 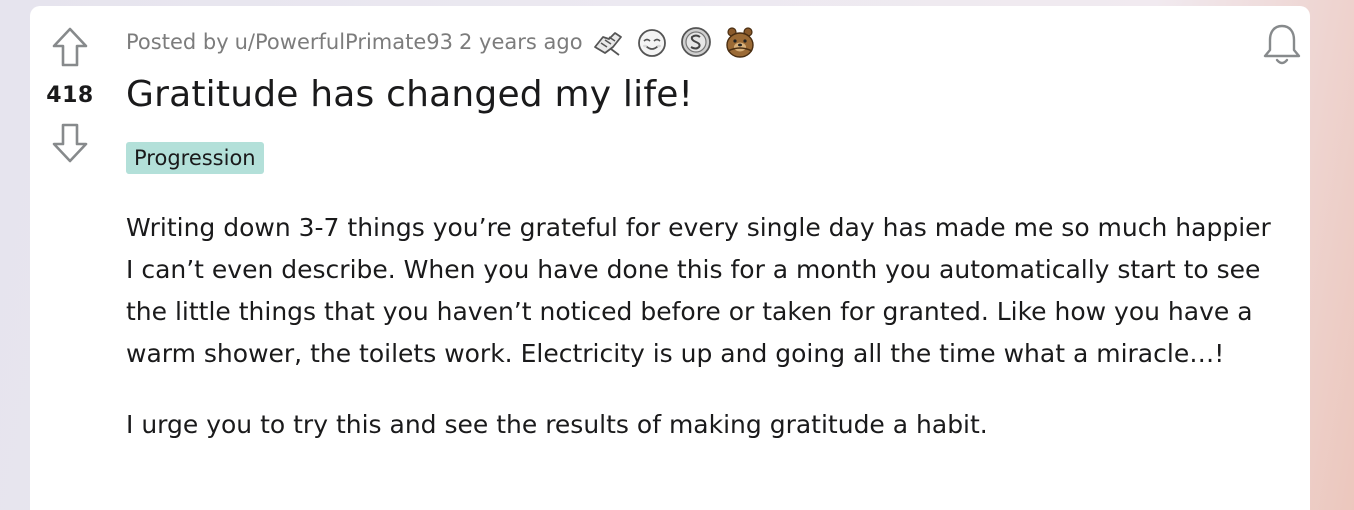 What do you see at coordinates (696, 42) in the screenshot?
I see `silver-coin-award-icon` at bounding box center [696, 42].